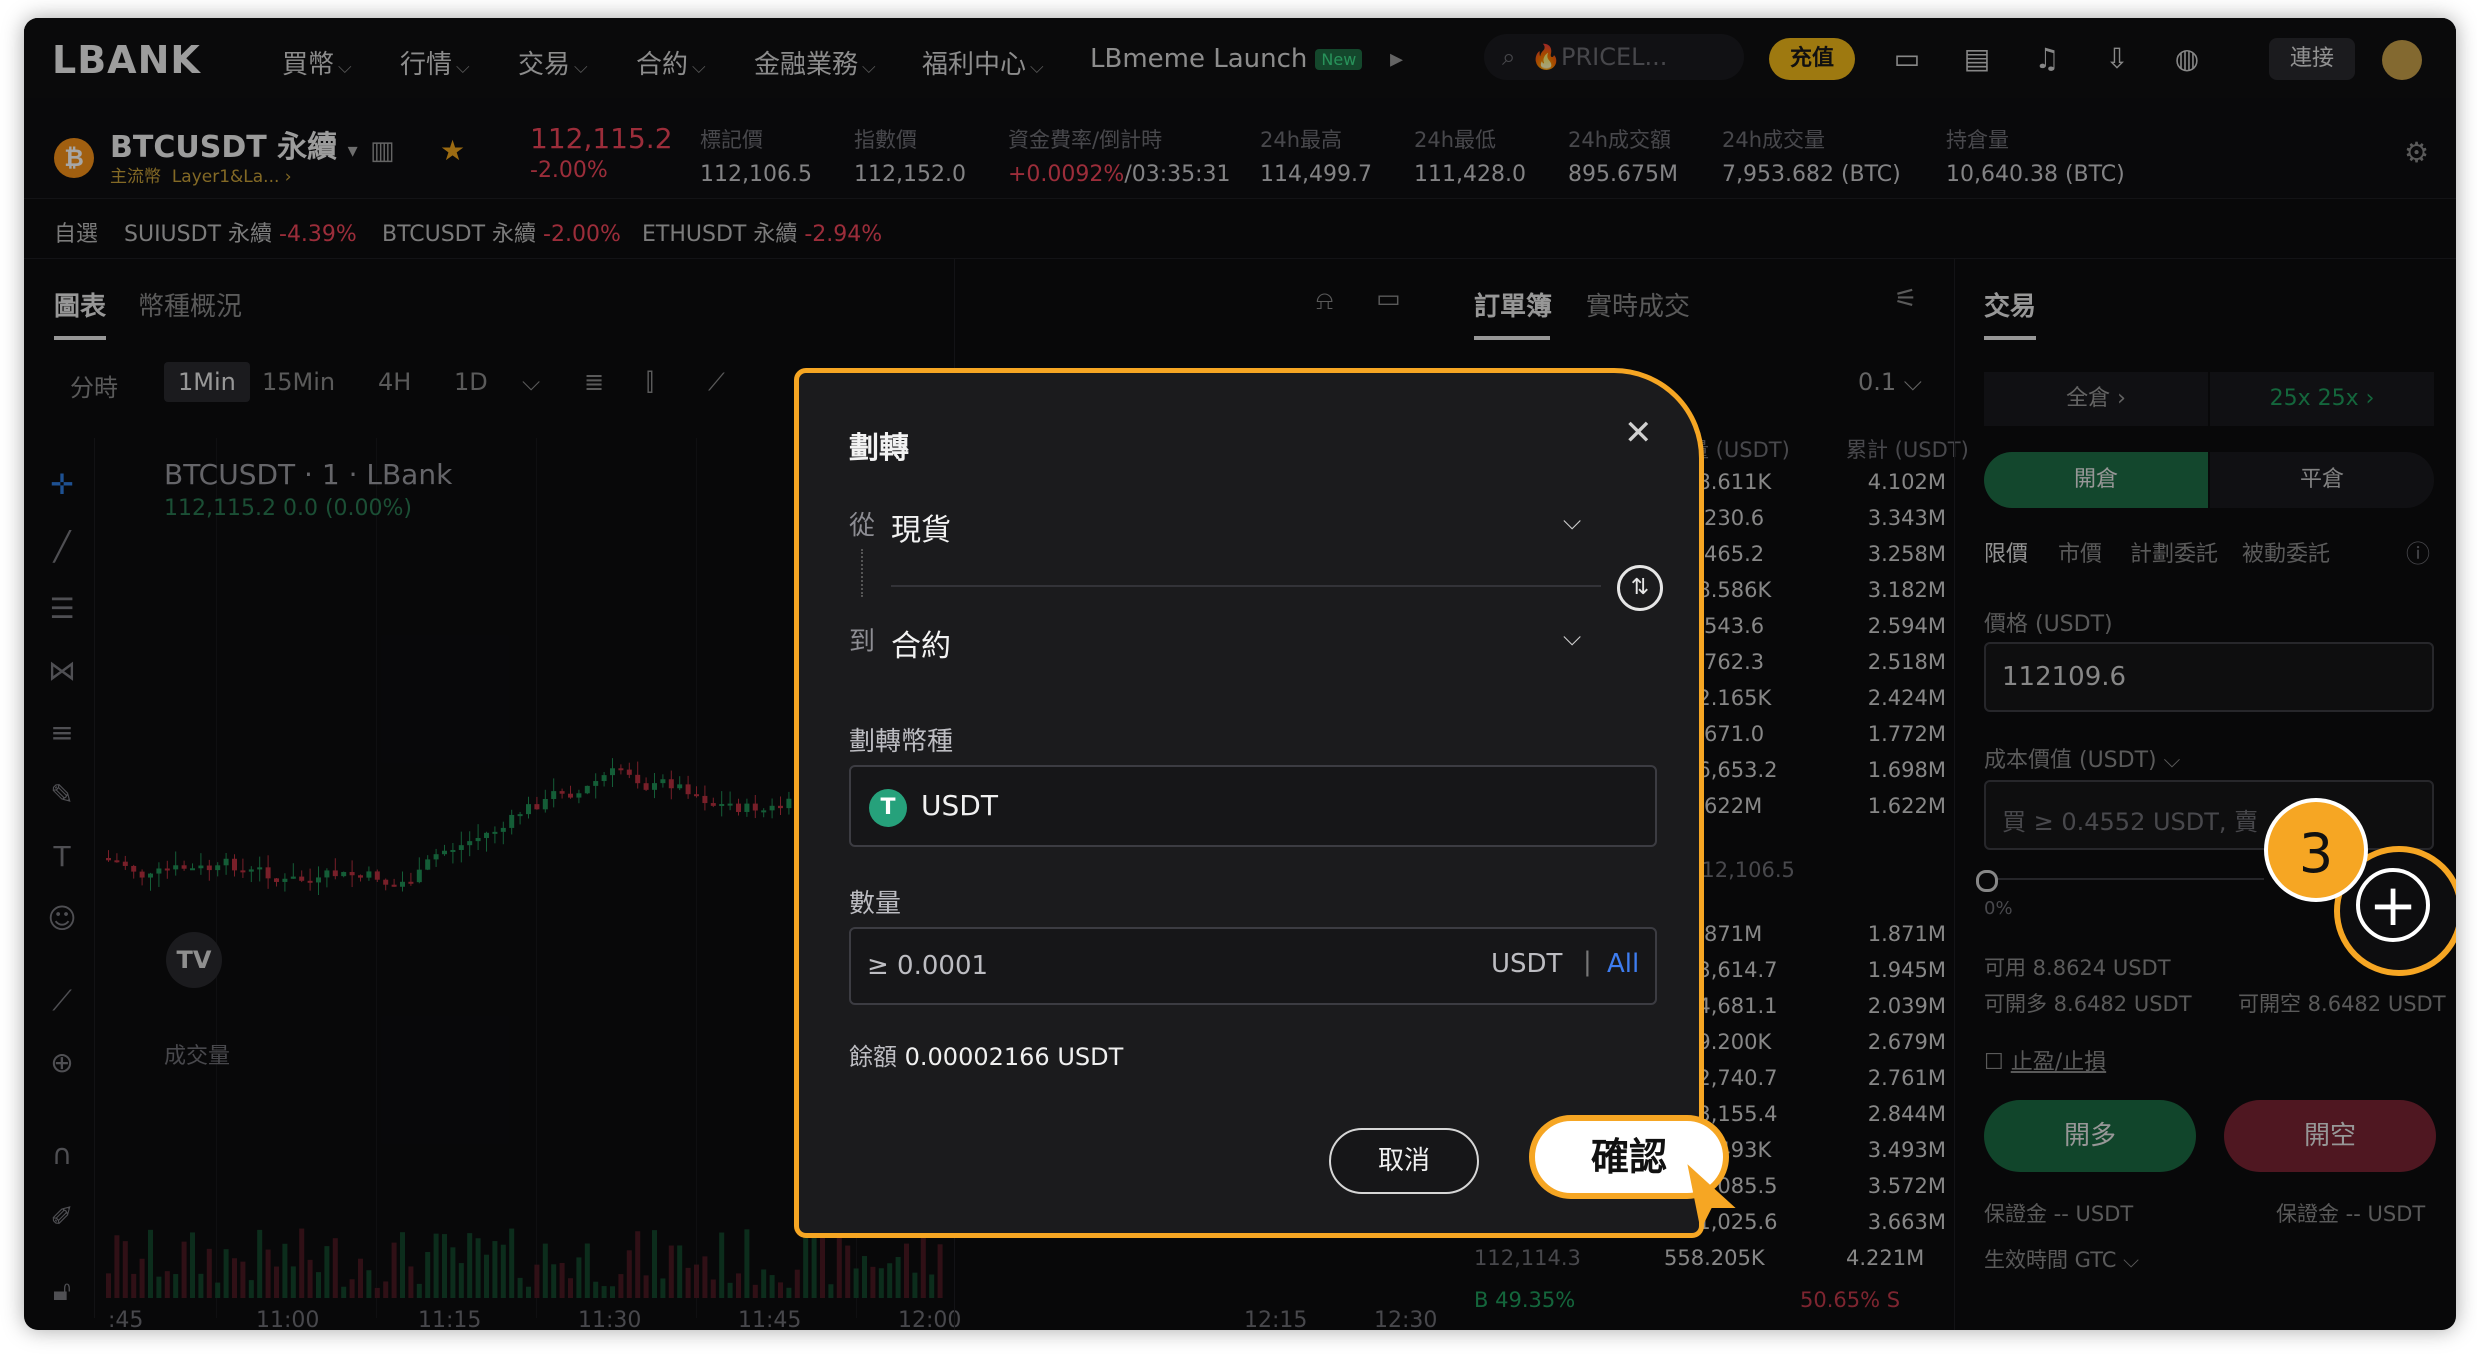 This screenshot has width=2477, height=1354. Describe the element at coordinates (862, 642) in the screenshot. I see `to-label: 到` at that location.